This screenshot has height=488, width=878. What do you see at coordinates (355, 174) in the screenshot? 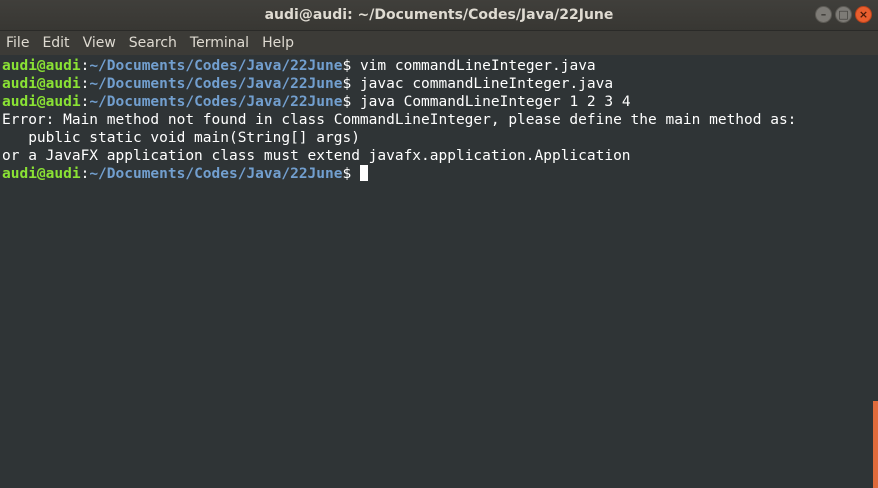
I see `command-text` at bounding box center [355, 174].